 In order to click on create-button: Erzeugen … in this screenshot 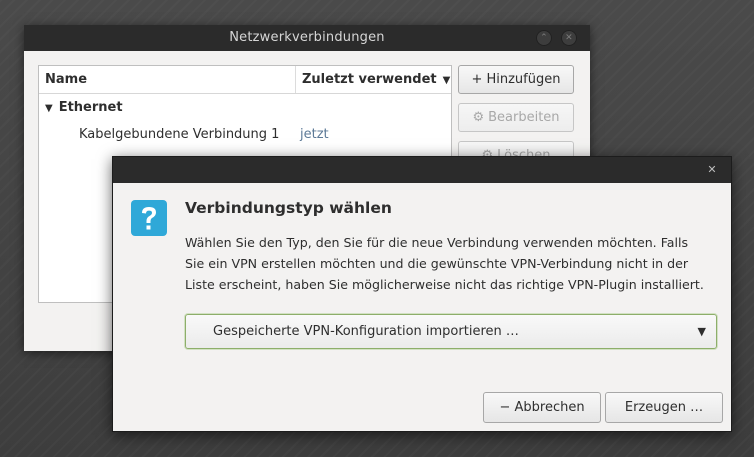, I will do `click(664, 407)`.